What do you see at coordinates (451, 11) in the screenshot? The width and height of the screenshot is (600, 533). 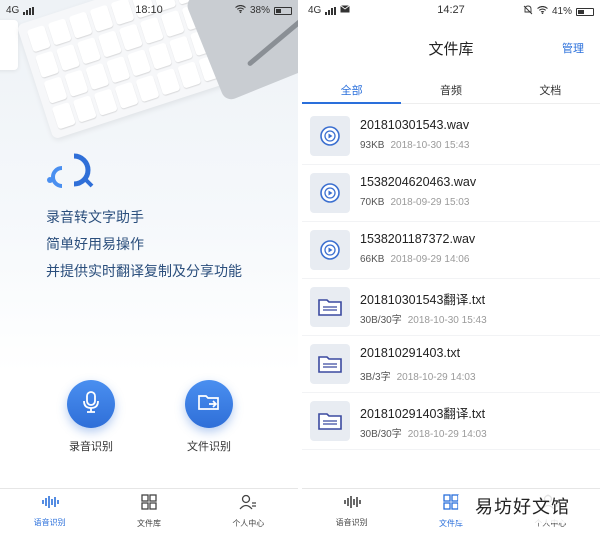 I see `status-bar: 4G 14:27 41%` at bounding box center [451, 11].